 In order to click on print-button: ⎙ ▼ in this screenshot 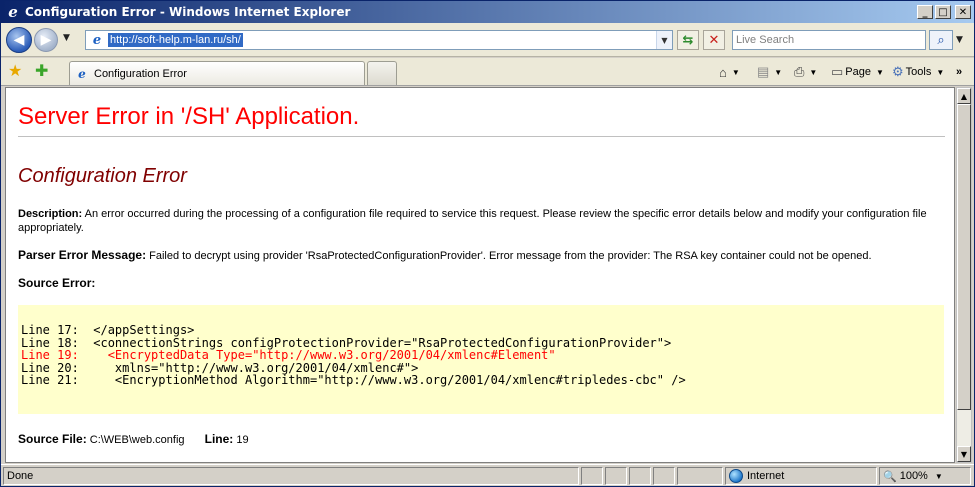, I will do `click(805, 72)`.